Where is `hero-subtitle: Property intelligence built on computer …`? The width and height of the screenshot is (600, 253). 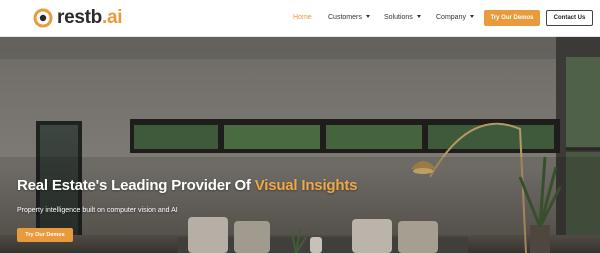
hero-subtitle: Property intelligence built on computer … is located at coordinates (97, 210).